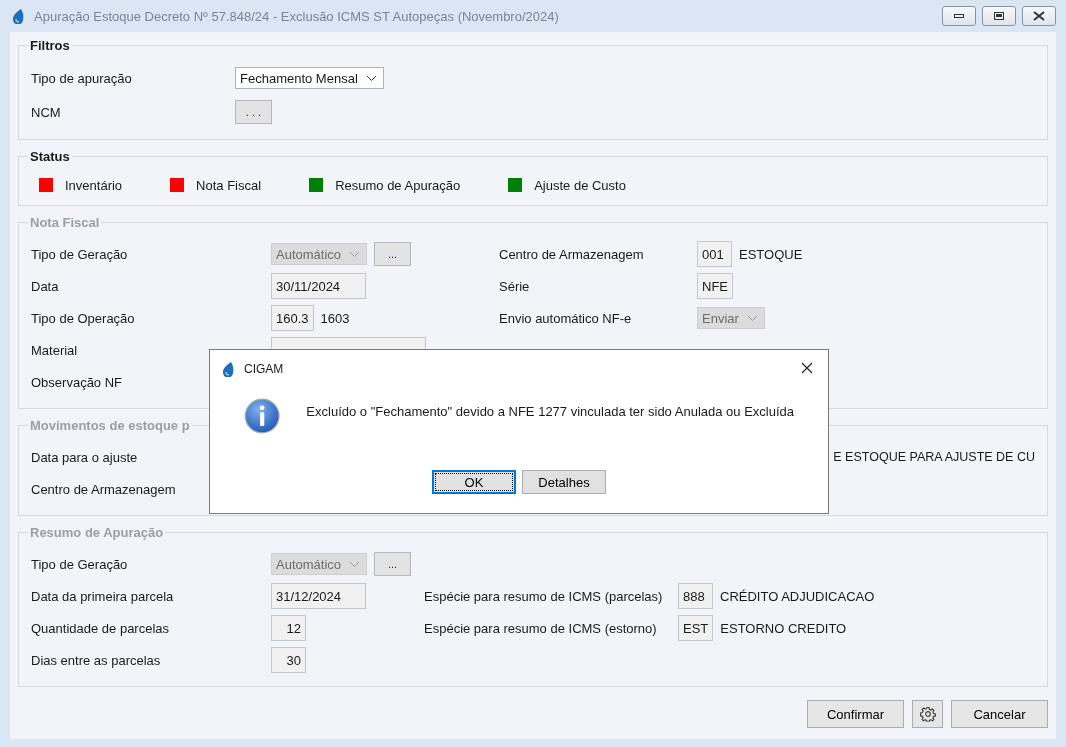  Describe the element at coordinates (97, 532) in the screenshot. I see `section-title: Resumo de Apuração` at that location.